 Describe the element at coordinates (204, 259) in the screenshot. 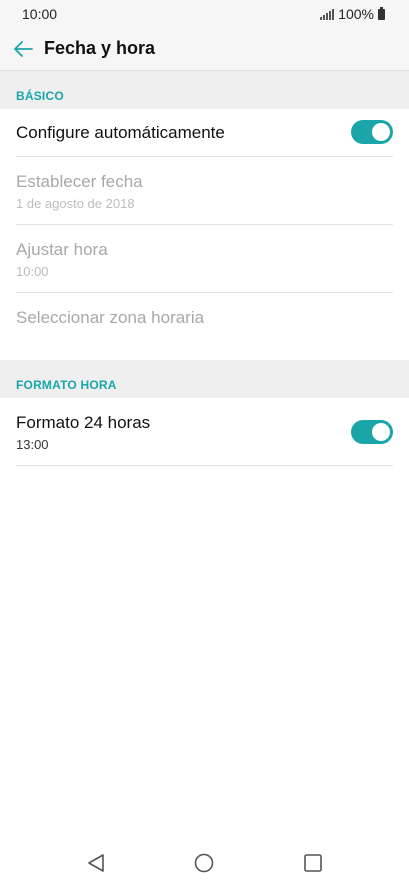

I see `row-set-time: Ajustar hora 10:00` at that location.